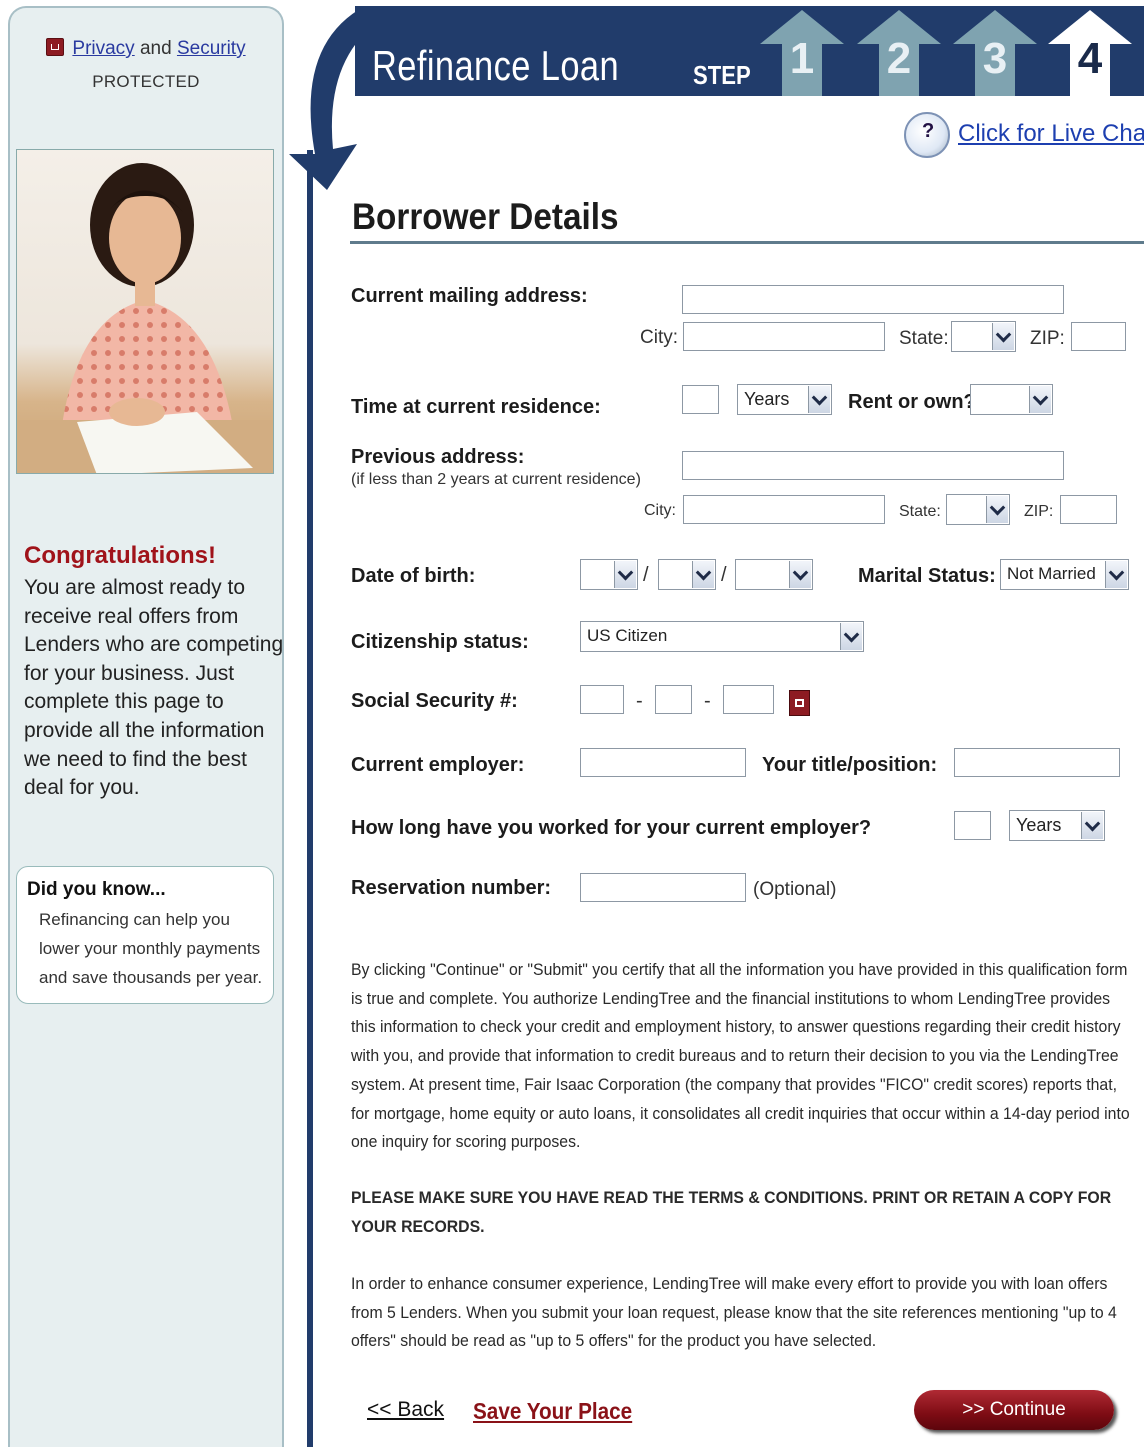  I want to click on previous-address-label: Previous address:, so click(438, 457).